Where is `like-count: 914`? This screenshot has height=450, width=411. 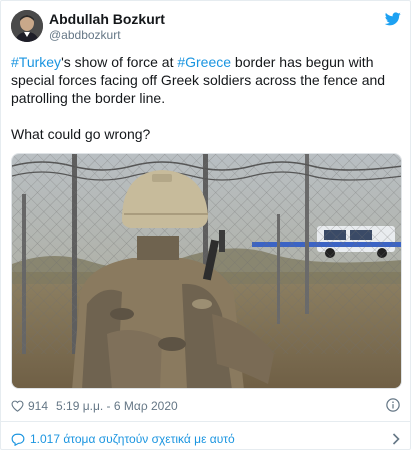 like-count: 914 is located at coordinates (38, 406).